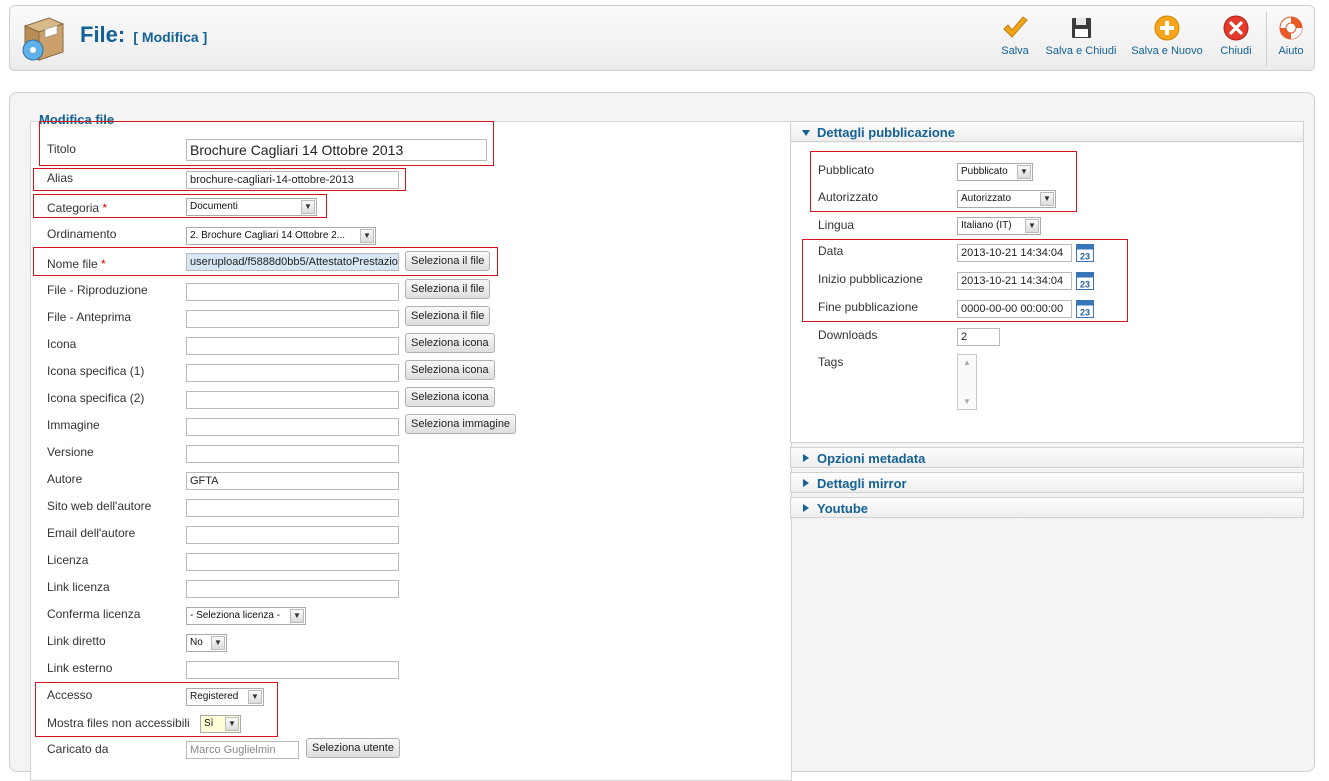 This screenshot has width=1329, height=781. I want to click on file-anteprima-label: File - Anteprima, so click(89, 317).